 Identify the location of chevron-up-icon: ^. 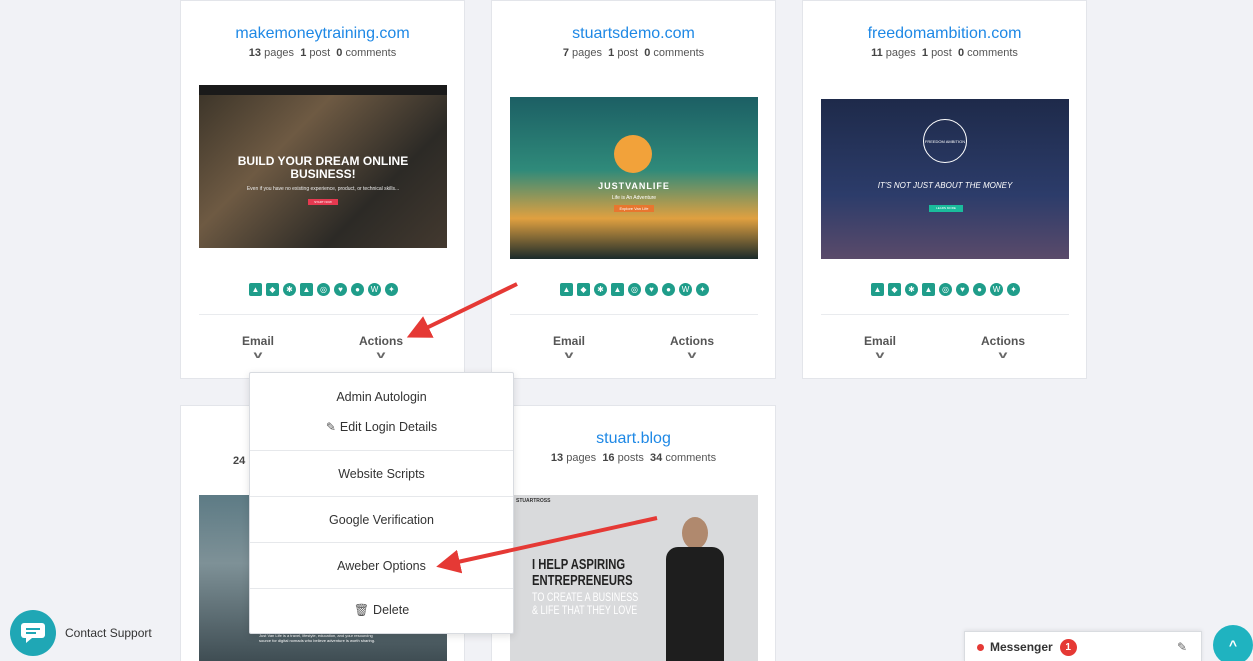
(1233, 645).